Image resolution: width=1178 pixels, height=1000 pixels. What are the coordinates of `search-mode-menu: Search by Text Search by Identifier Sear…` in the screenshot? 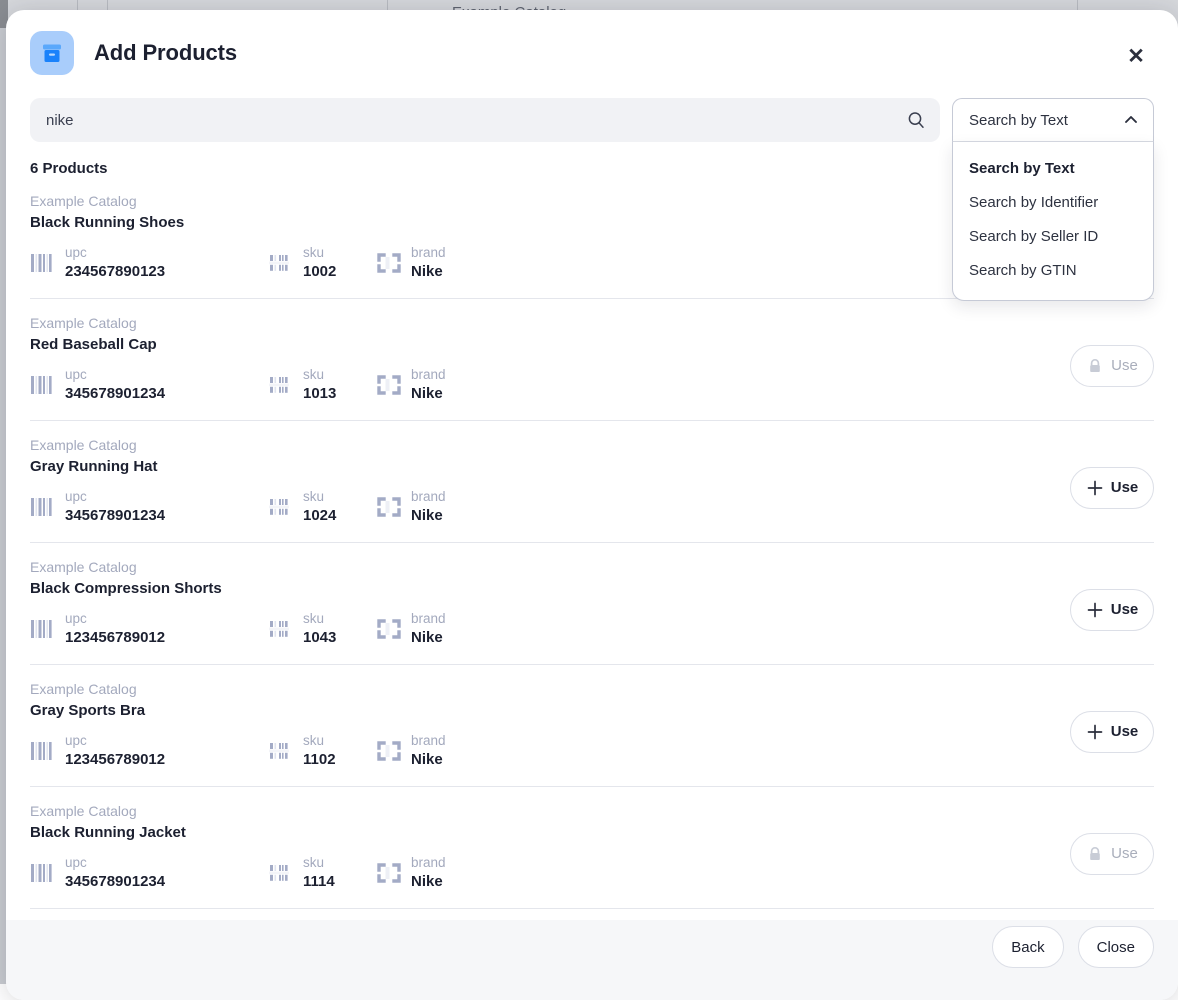 It's located at (1053, 221).